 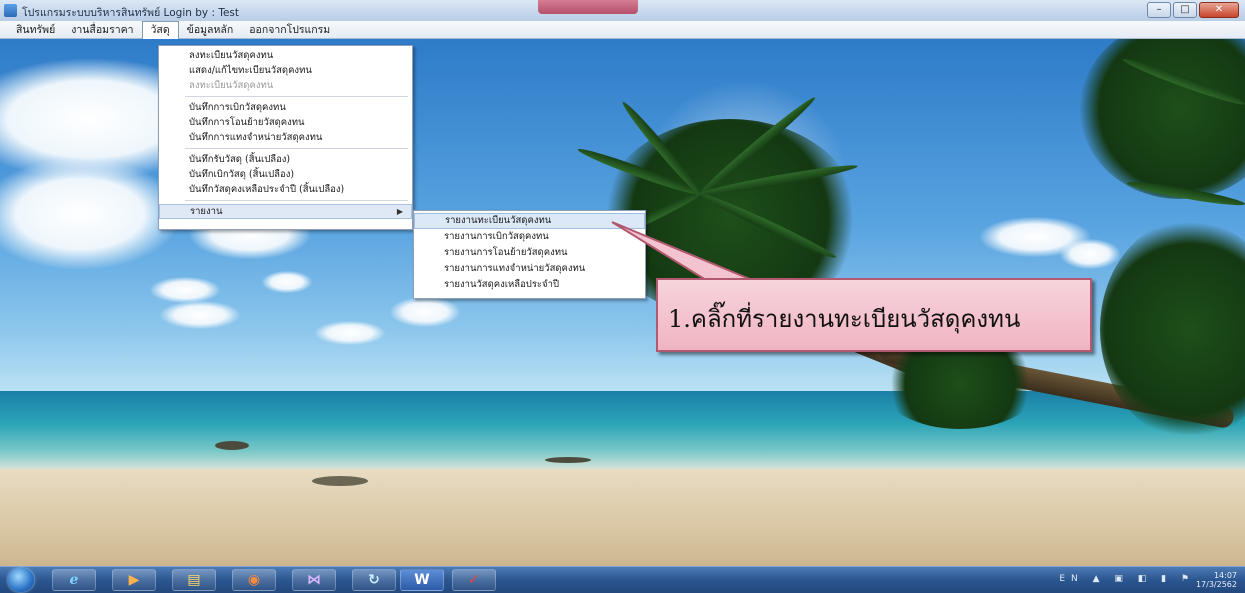 I want to click on menu-item-edit-durable: แสดง/แก้ไขทะเบียนวัสดุคงทน, so click(x=285, y=70).